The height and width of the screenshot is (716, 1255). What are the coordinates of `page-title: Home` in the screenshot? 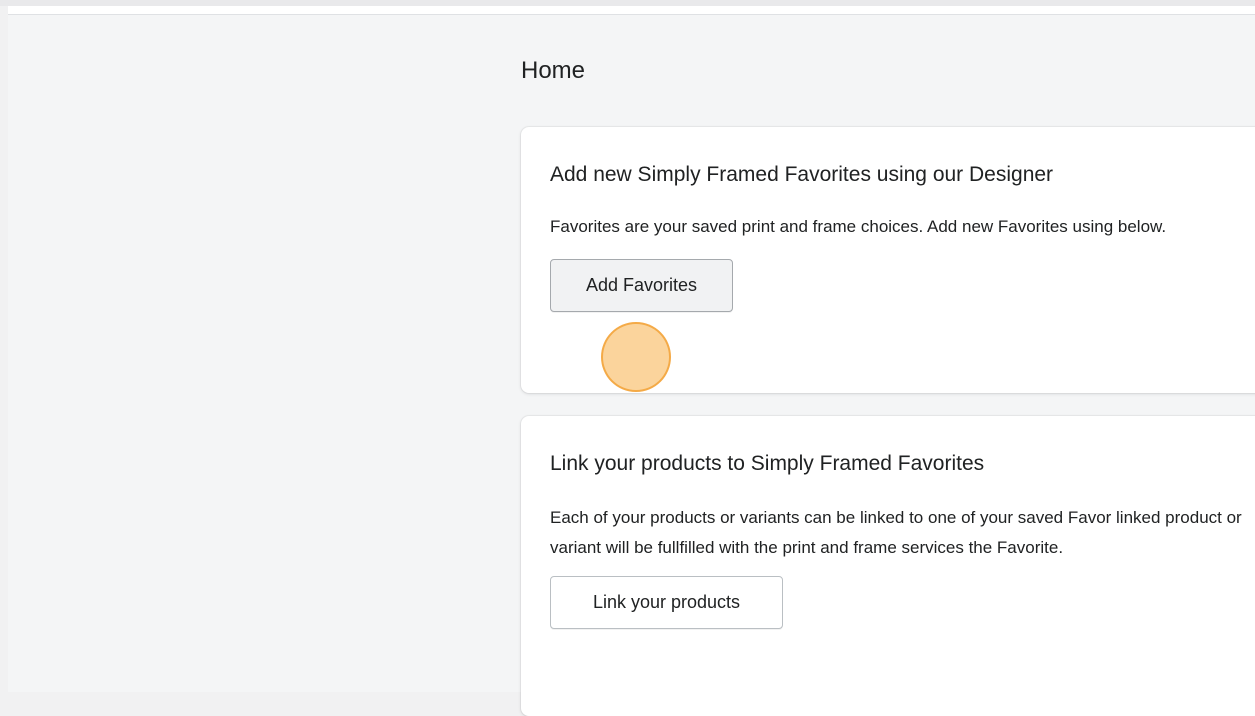 It's located at (553, 70).